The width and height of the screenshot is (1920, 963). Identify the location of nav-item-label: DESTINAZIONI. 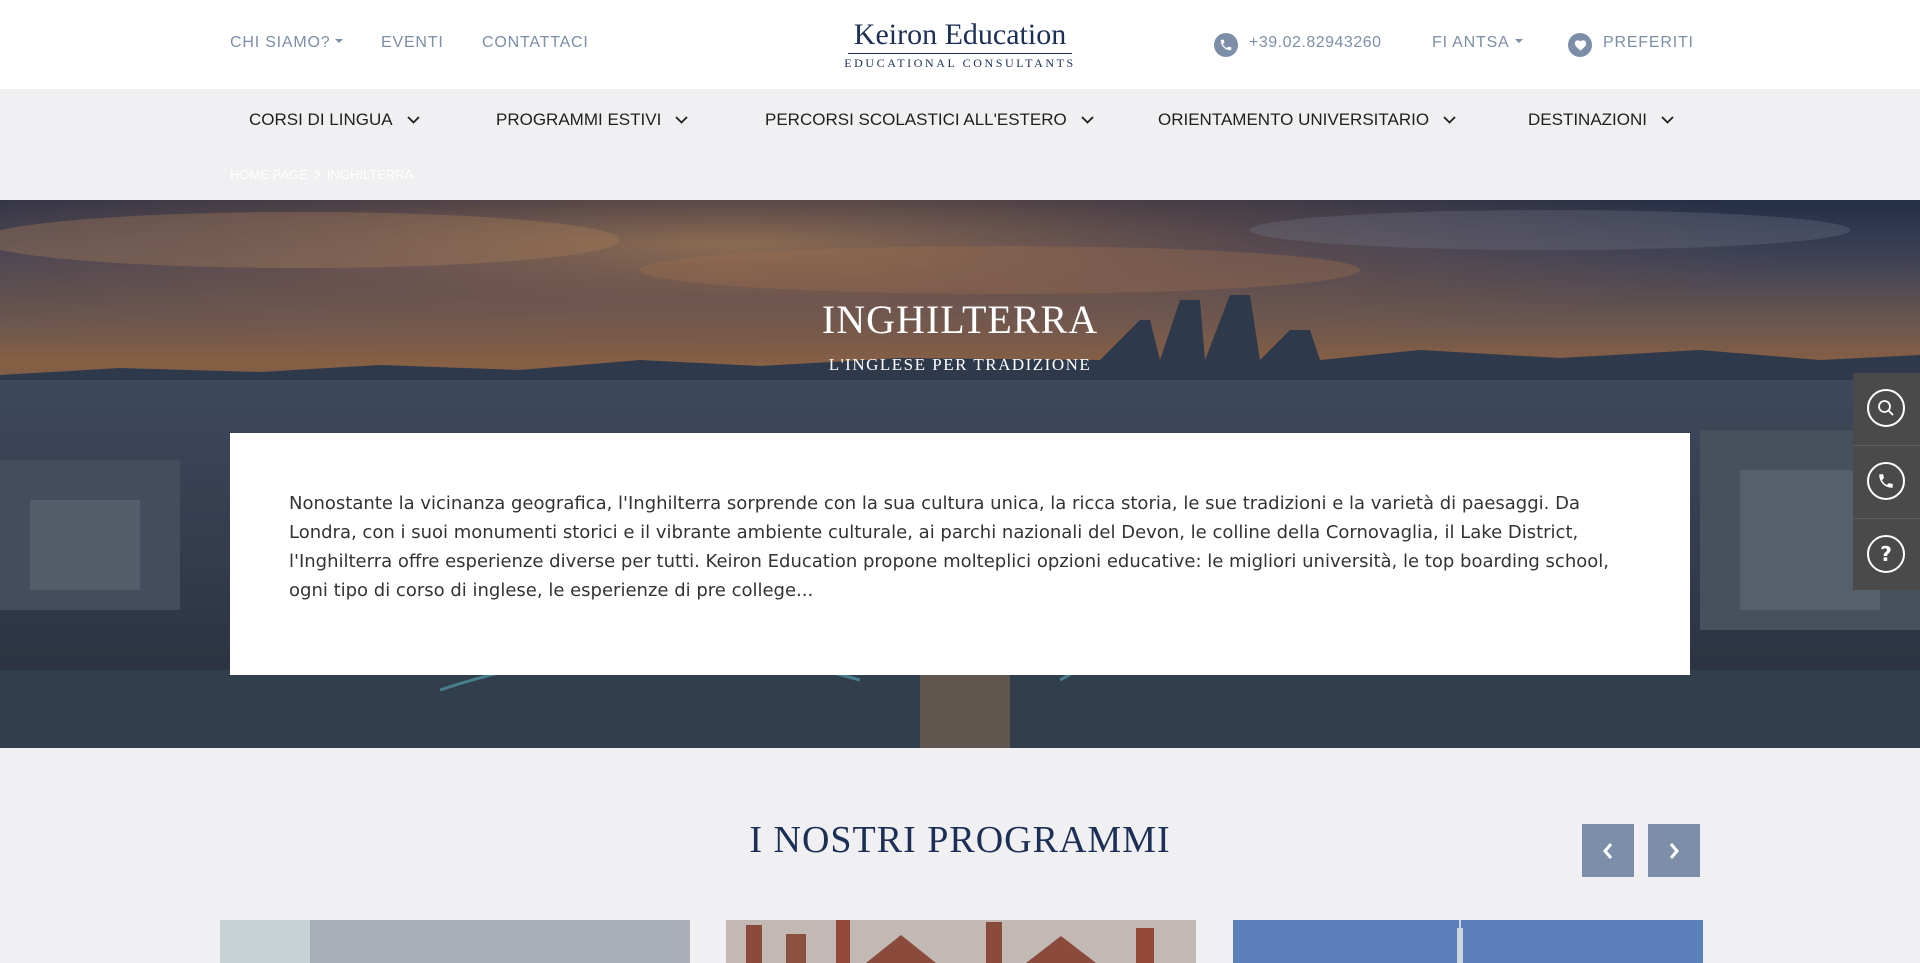
(1588, 119).